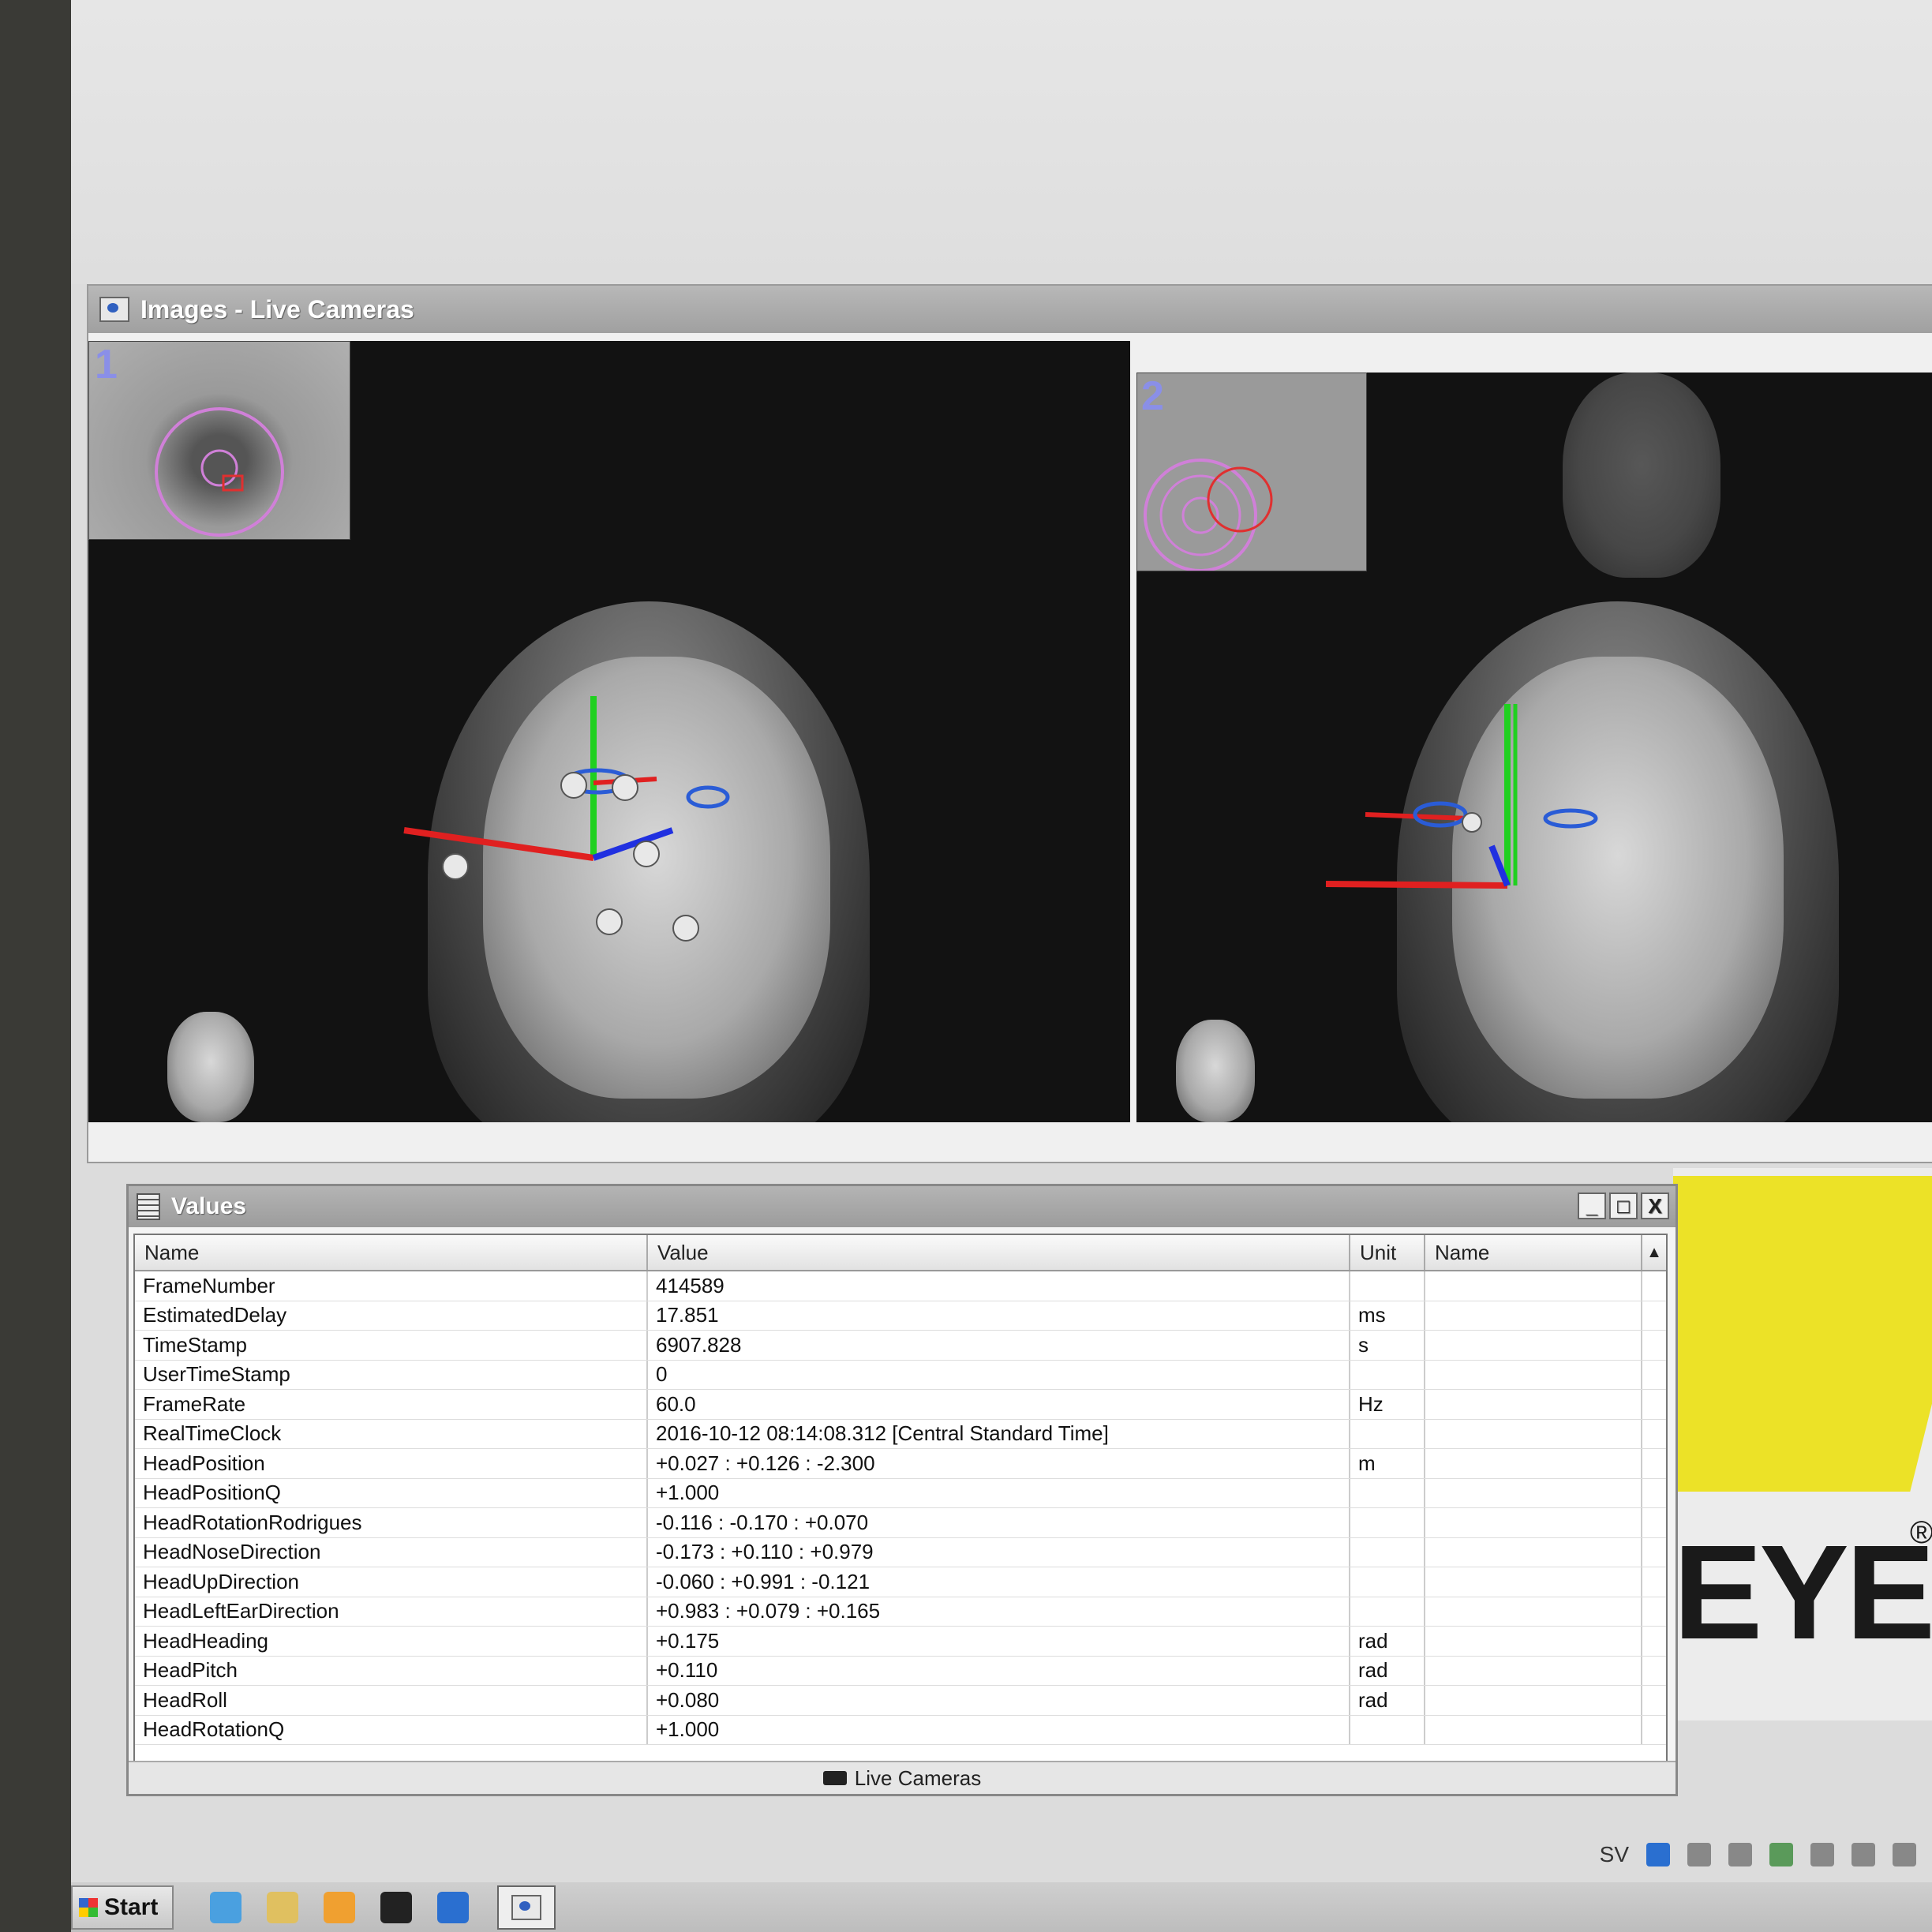 The height and width of the screenshot is (1932, 1932). I want to click on folder-icon, so click(282, 1907).